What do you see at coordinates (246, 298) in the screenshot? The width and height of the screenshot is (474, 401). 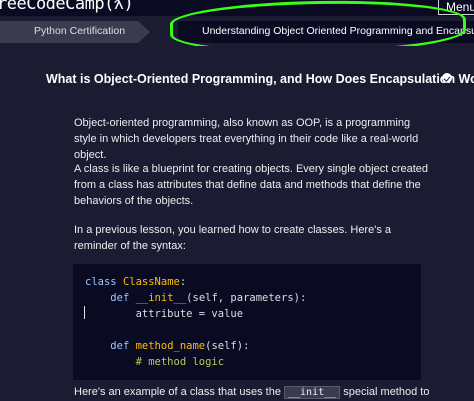 I see `code-text: (self, parameters):` at bounding box center [246, 298].